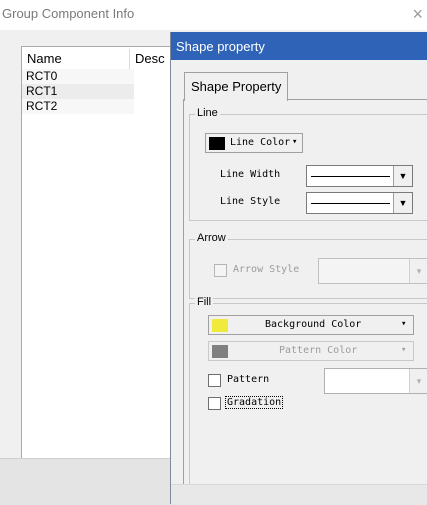 The width and height of the screenshot is (427, 505). I want to click on list-item: RCT0, so click(78, 76).